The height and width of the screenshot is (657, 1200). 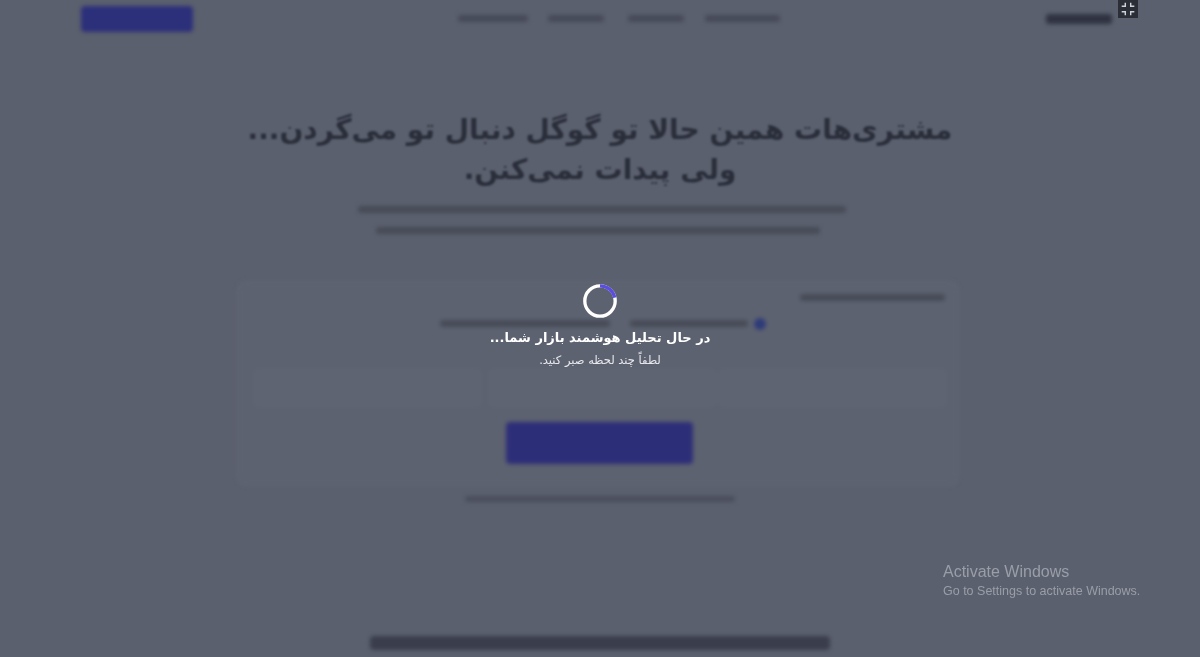 I want to click on activation-notice-message: Go to Settings to activate Windows., so click(x=1042, y=591).